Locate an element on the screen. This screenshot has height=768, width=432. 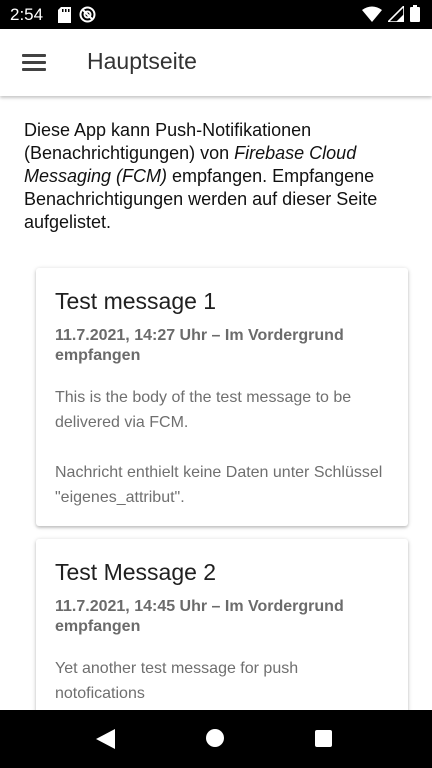
home-icon is located at coordinates (215, 738).